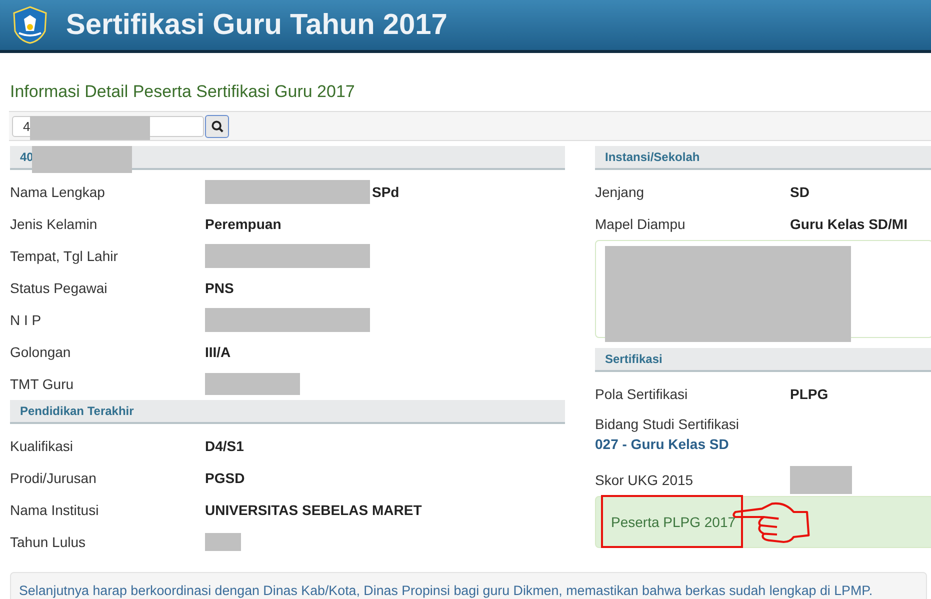  Describe the element at coordinates (225, 478) in the screenshot. I see `field-value: PGSD` at that location.